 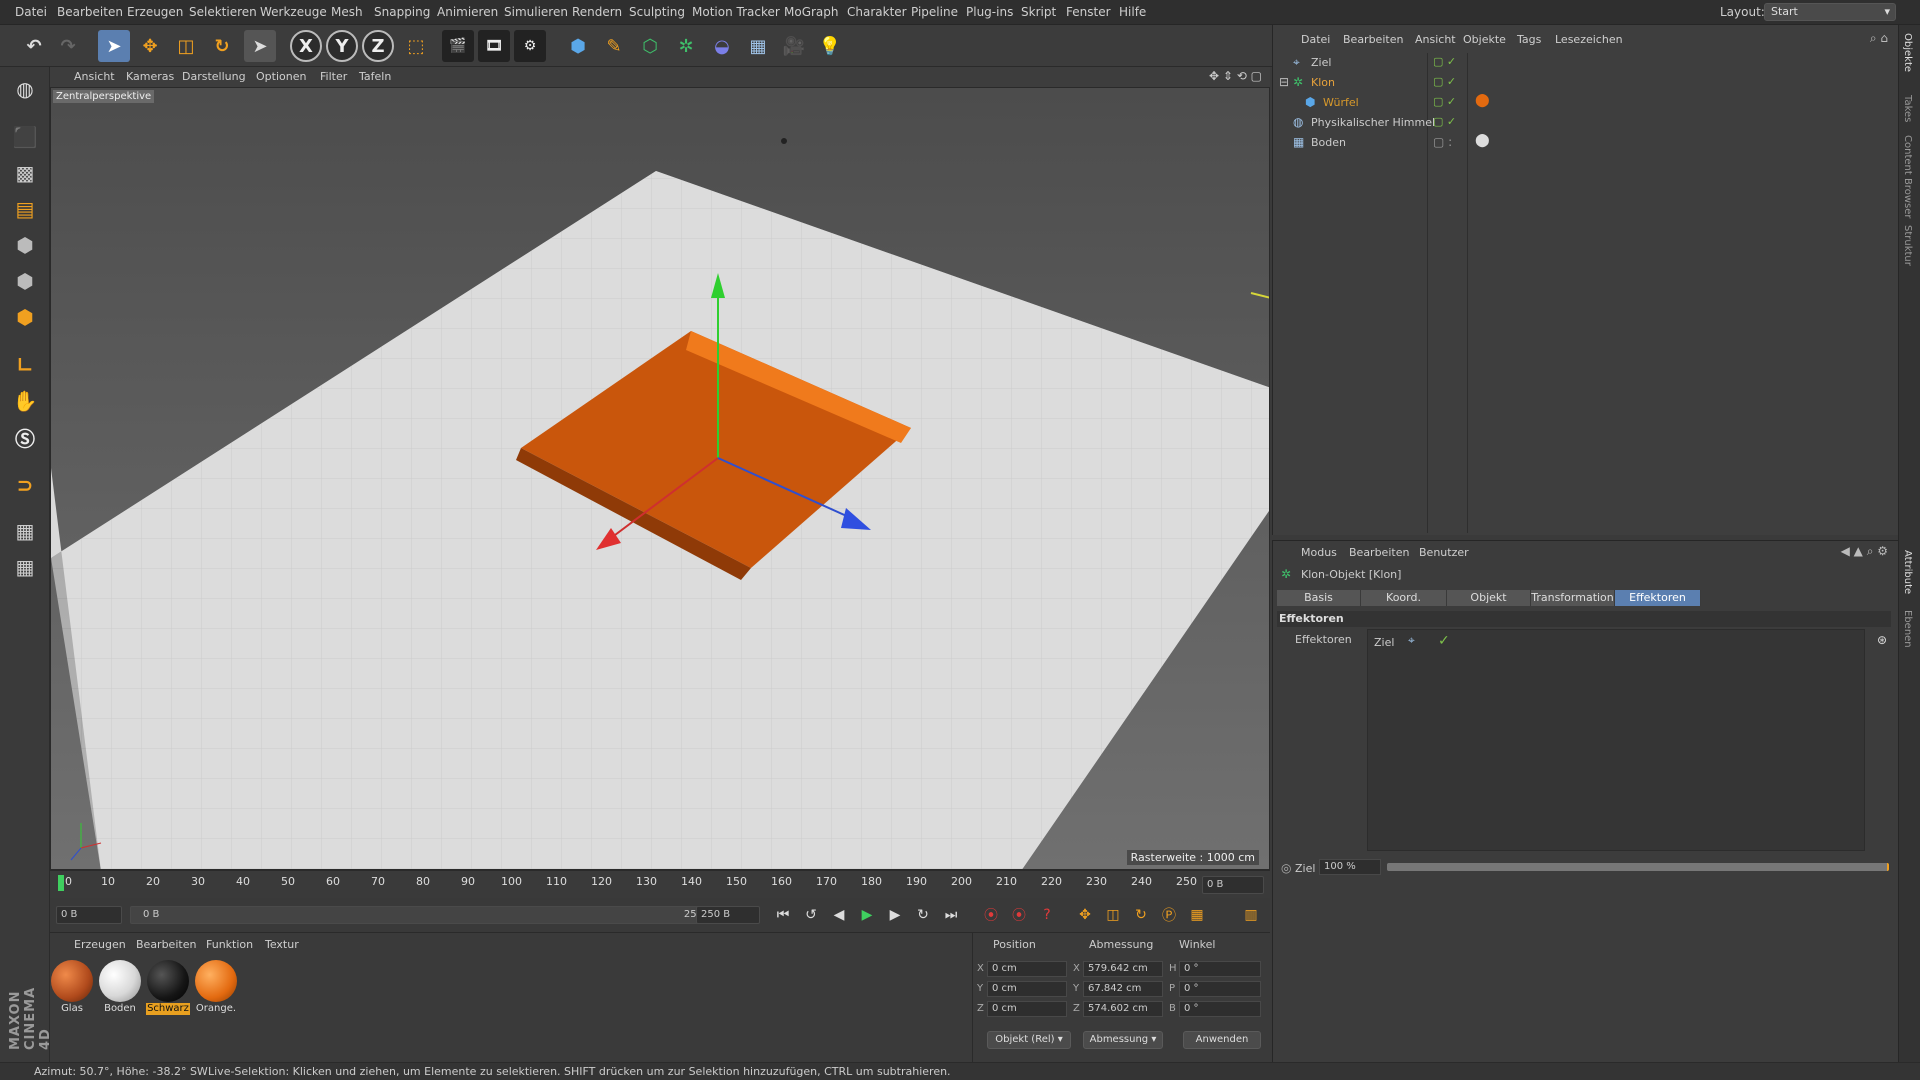 What do you see at coordinates (877, 12) in the screenshot?
I see `menu-charakter: Charakter` at bounding box center [877, 12].